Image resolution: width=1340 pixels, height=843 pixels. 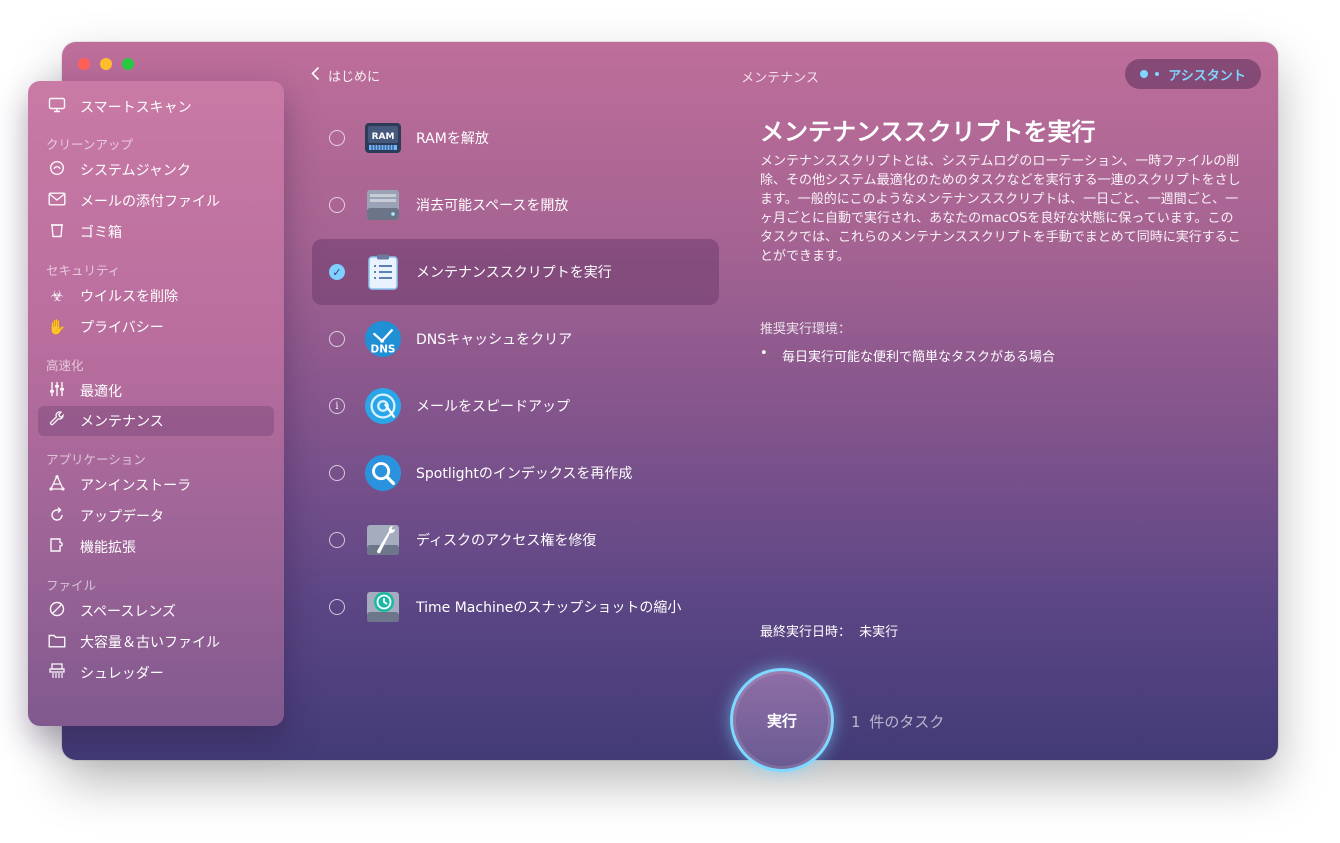 I want to click on sidebar-item-label: 最適化, so click(x=101, y=392).